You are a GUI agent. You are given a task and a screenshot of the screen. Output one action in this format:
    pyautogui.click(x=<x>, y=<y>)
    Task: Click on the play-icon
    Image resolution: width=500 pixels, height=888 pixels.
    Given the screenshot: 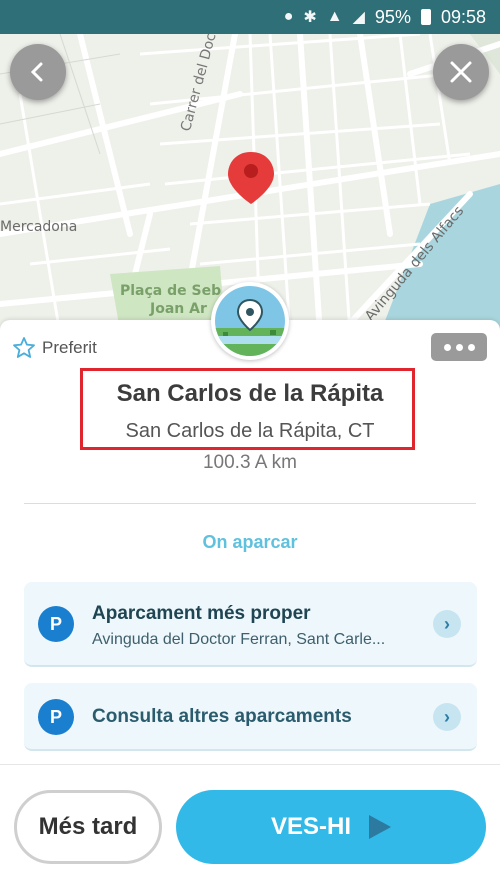 What is the action you would take?
    pyautogui.click(x=380, y=827)
    